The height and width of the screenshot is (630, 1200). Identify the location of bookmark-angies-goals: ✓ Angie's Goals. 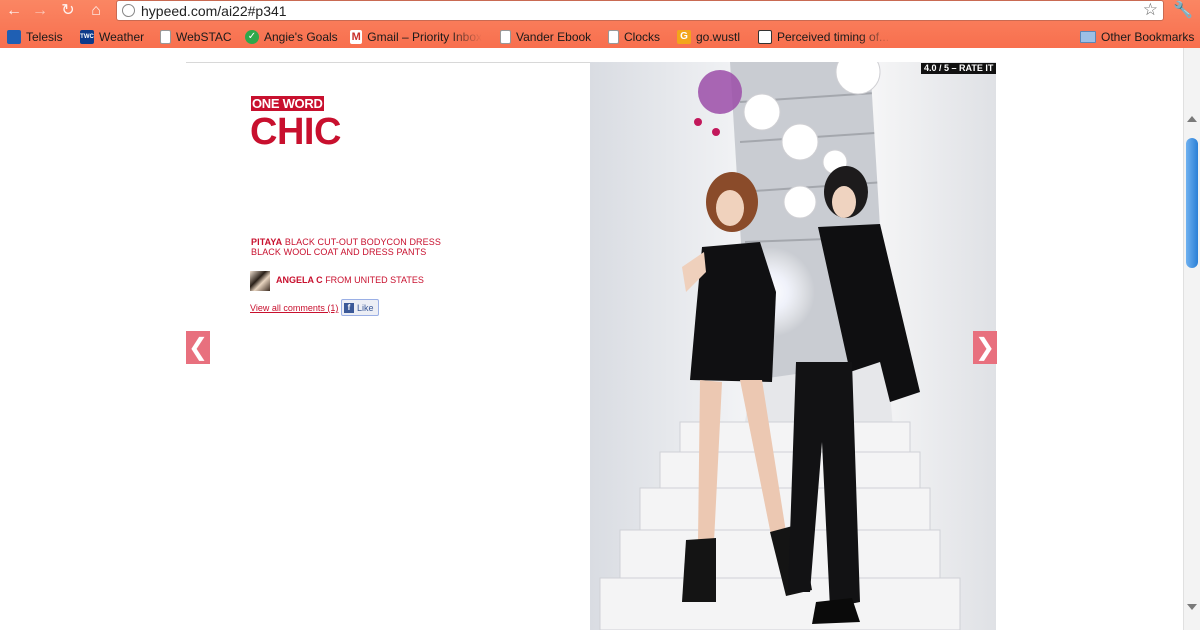
(291, 37).